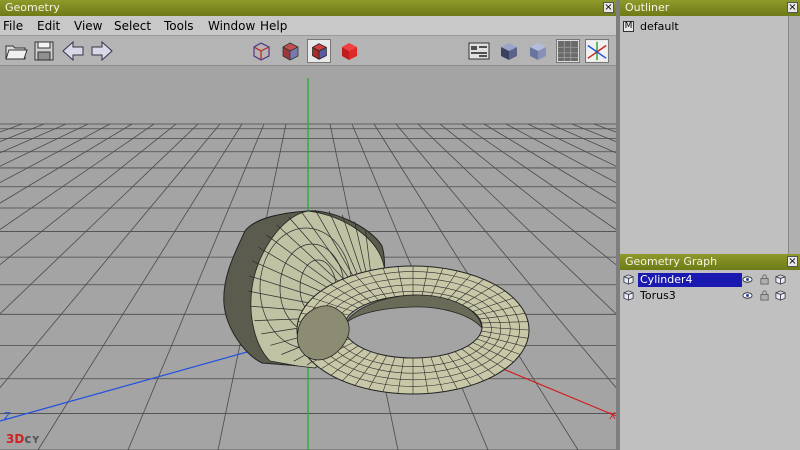 The image size is (800, 450). I want to click on menu-view: View, so click(88, 26).